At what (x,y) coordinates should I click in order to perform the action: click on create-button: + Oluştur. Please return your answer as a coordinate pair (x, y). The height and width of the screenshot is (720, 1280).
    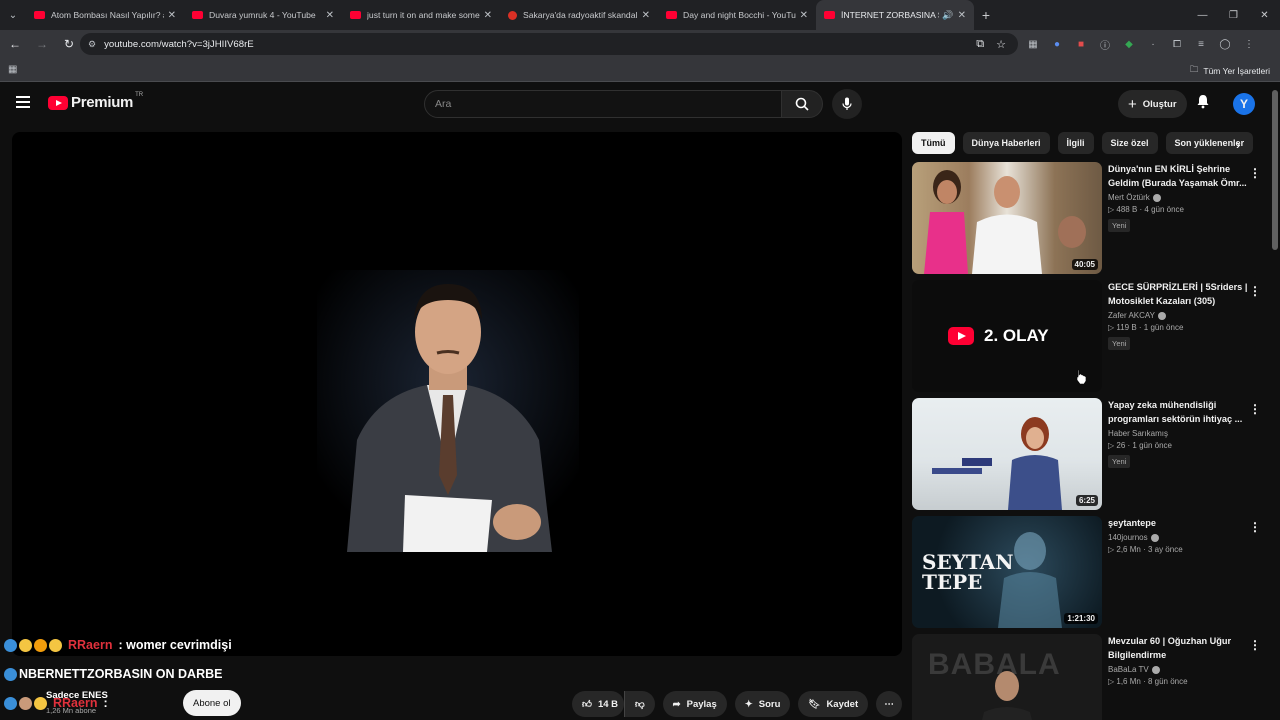
    Looking at the image, I should click on (1152, 104).